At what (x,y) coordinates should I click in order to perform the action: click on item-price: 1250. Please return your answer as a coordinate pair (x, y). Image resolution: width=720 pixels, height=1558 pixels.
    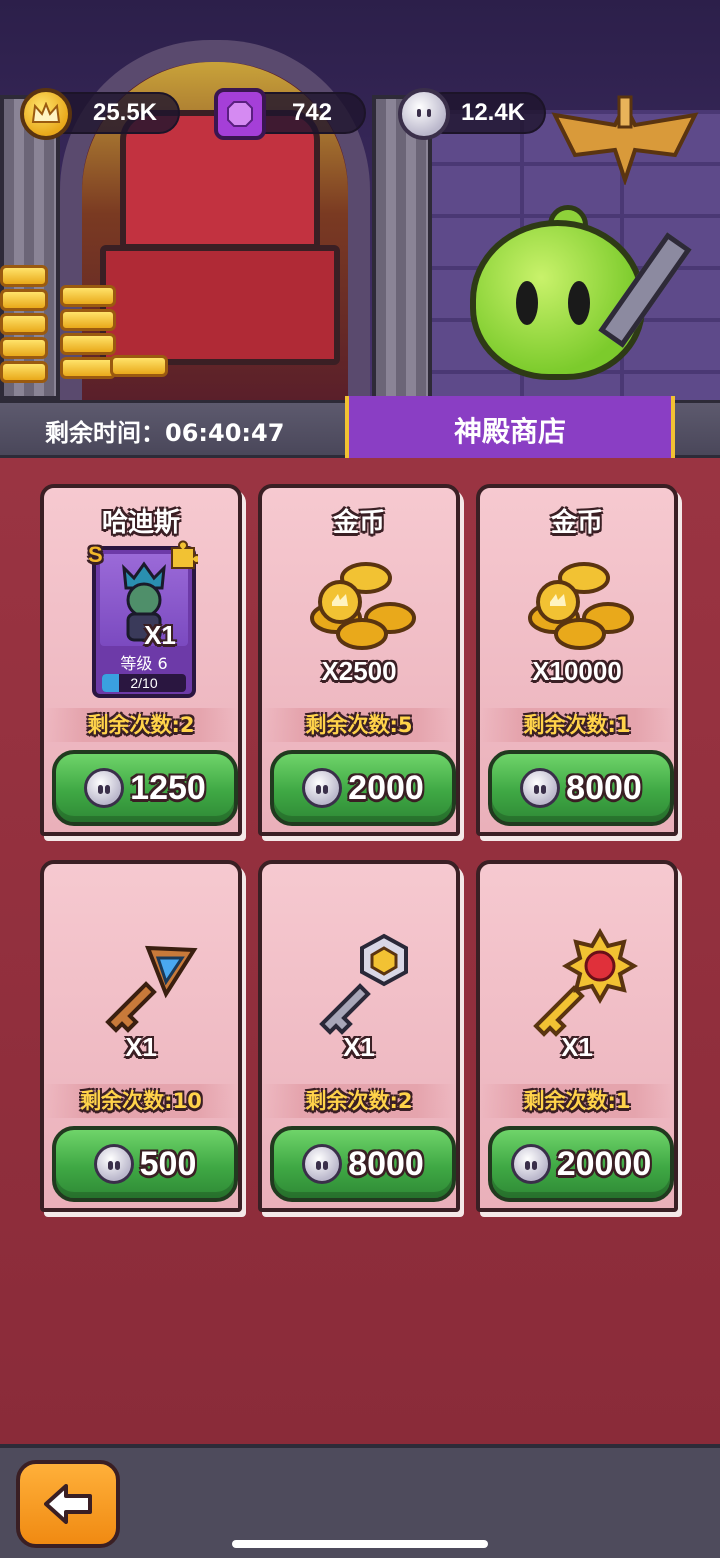
    Looking at the image, I should click on (168, 787).